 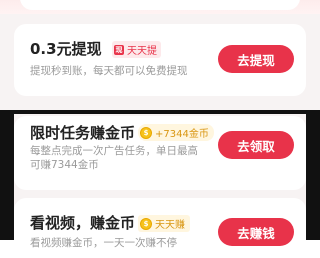 I want to click on video-subtitle: 看视频赚金币，一天一次赚不停, so click(x=103, y=243).